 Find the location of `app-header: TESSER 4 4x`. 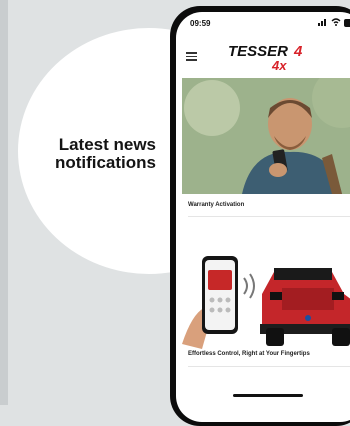

app-header: TESSER 4 4x is located at coordinates (263, 55).